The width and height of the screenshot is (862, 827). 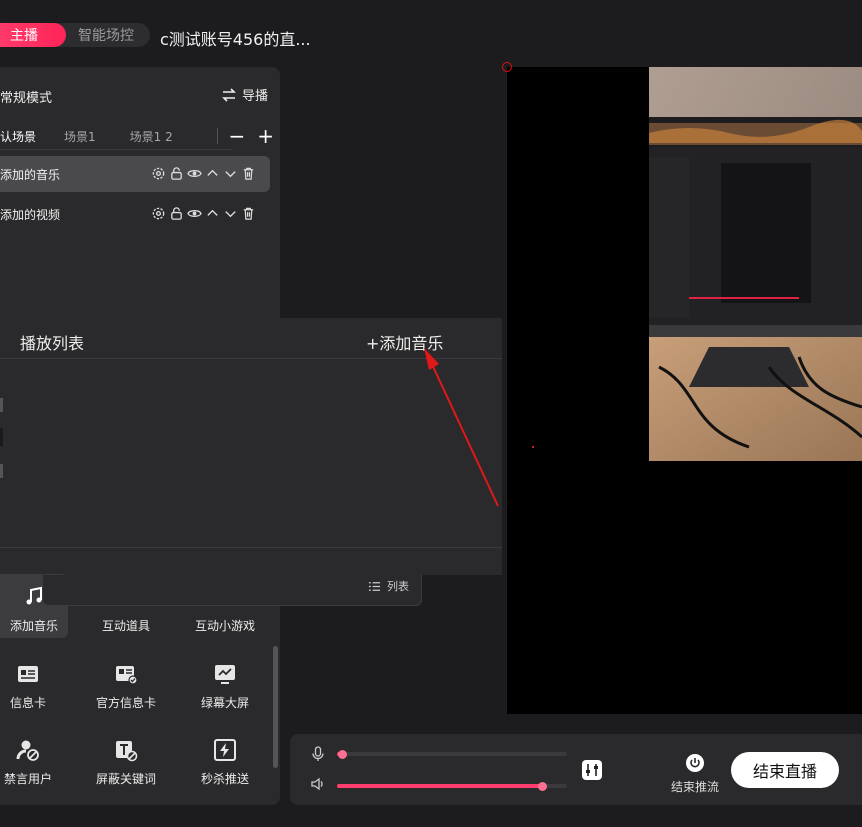 I want to click on tool-label: 添加音乐, so click(x=33, y=626).